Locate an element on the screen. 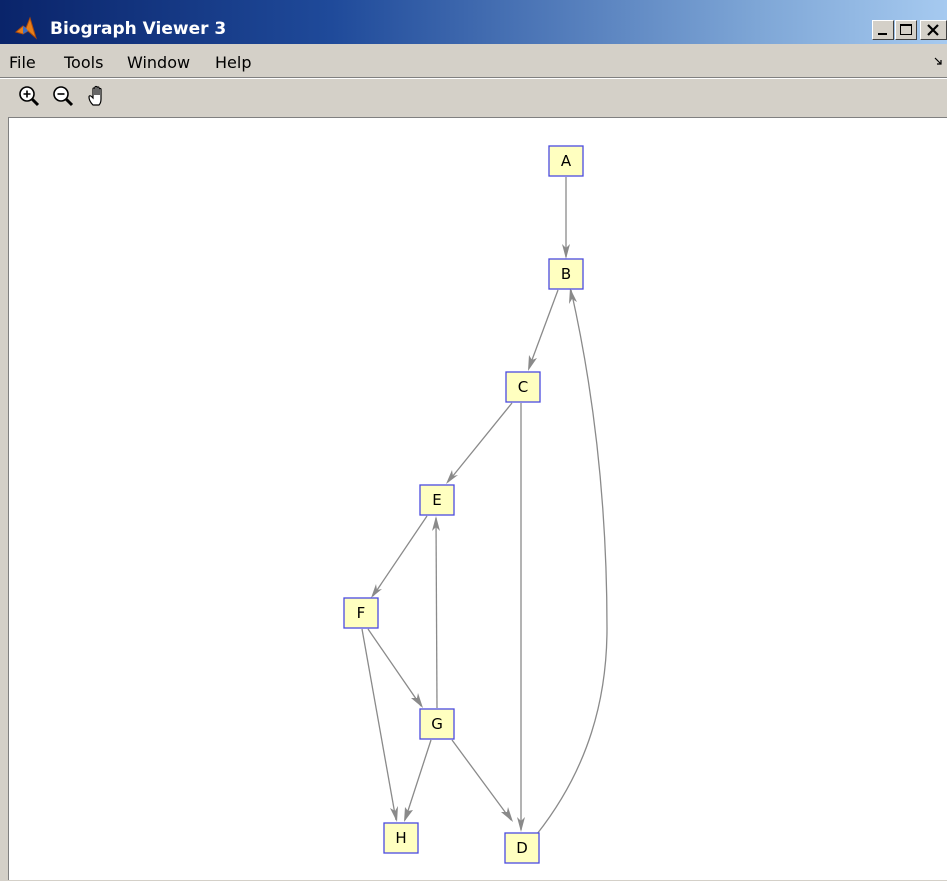 The height and width of the screenshot is (881, 947). node-b: B is located at coordinates (566, 274).